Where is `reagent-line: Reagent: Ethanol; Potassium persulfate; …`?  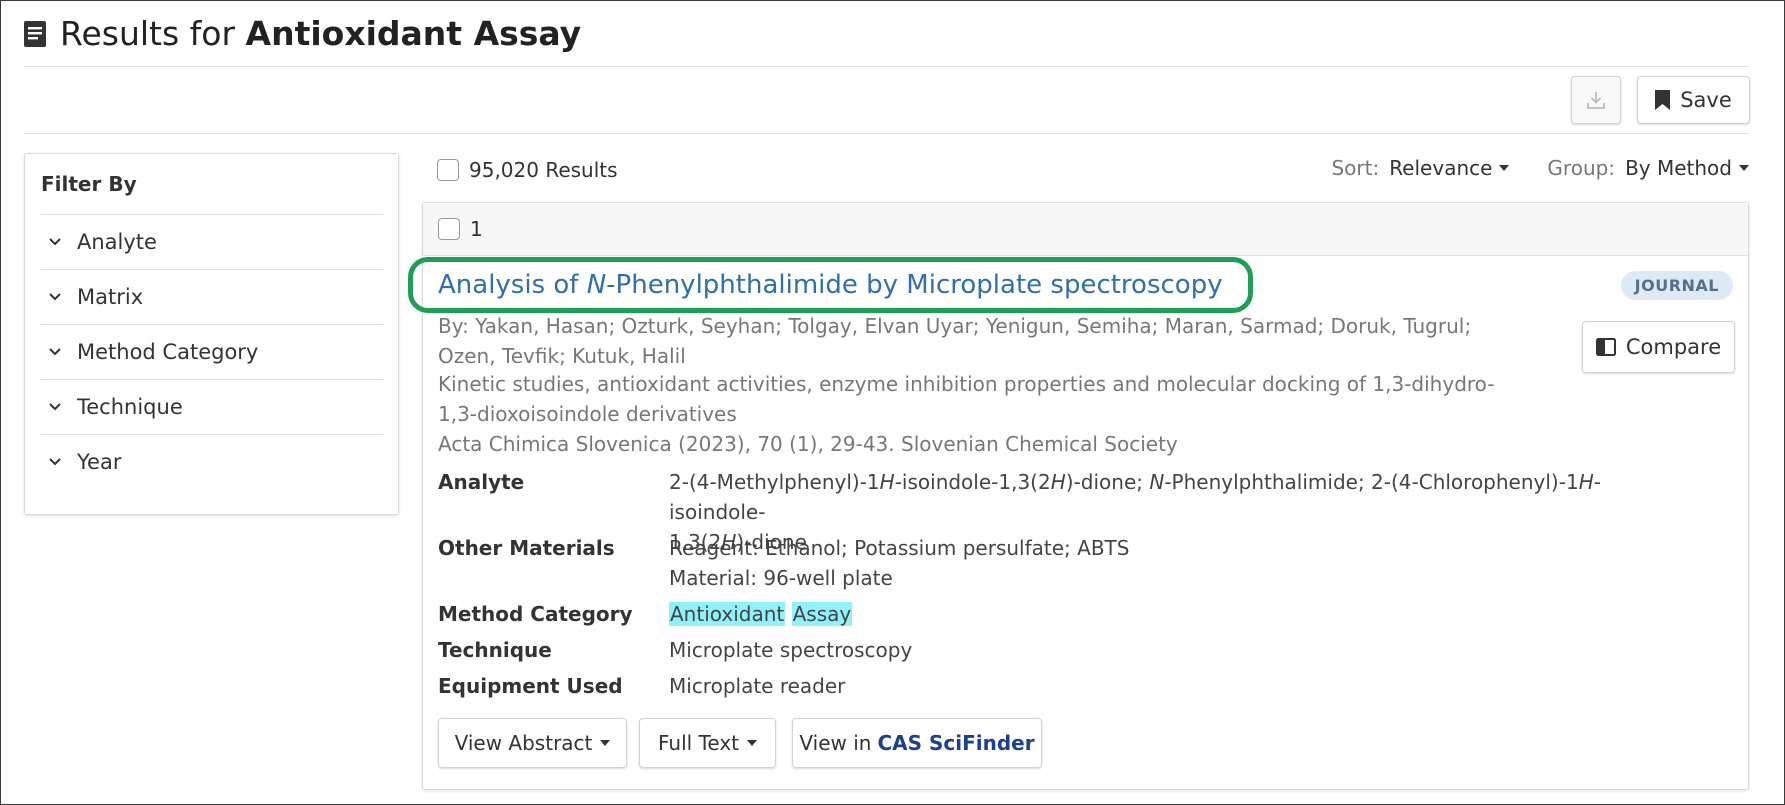
reagent-line: Reagent: Ethanol; Potassium persulfate; … is located at coordinates (899, 548).